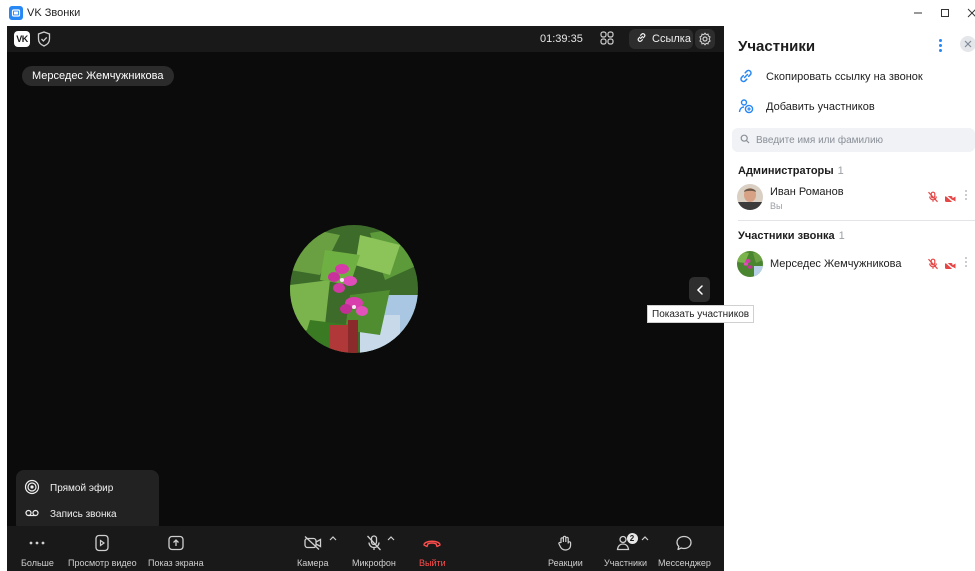 This screenshot has height=571, width=975. I want to click on speaker-name-label: Мерседес Жемчужникова, so click(98, 76).